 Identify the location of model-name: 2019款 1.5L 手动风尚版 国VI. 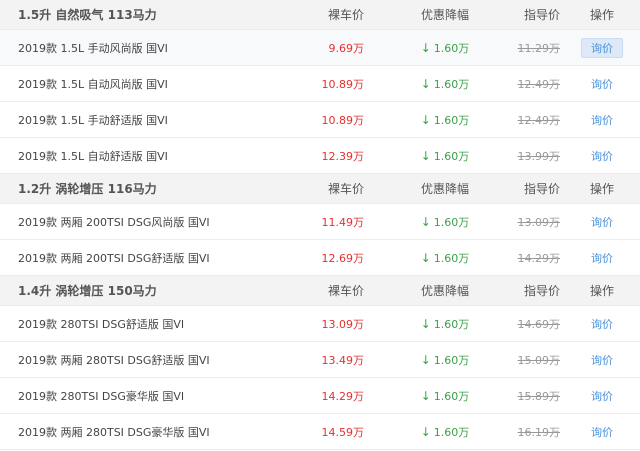
(93, 48).